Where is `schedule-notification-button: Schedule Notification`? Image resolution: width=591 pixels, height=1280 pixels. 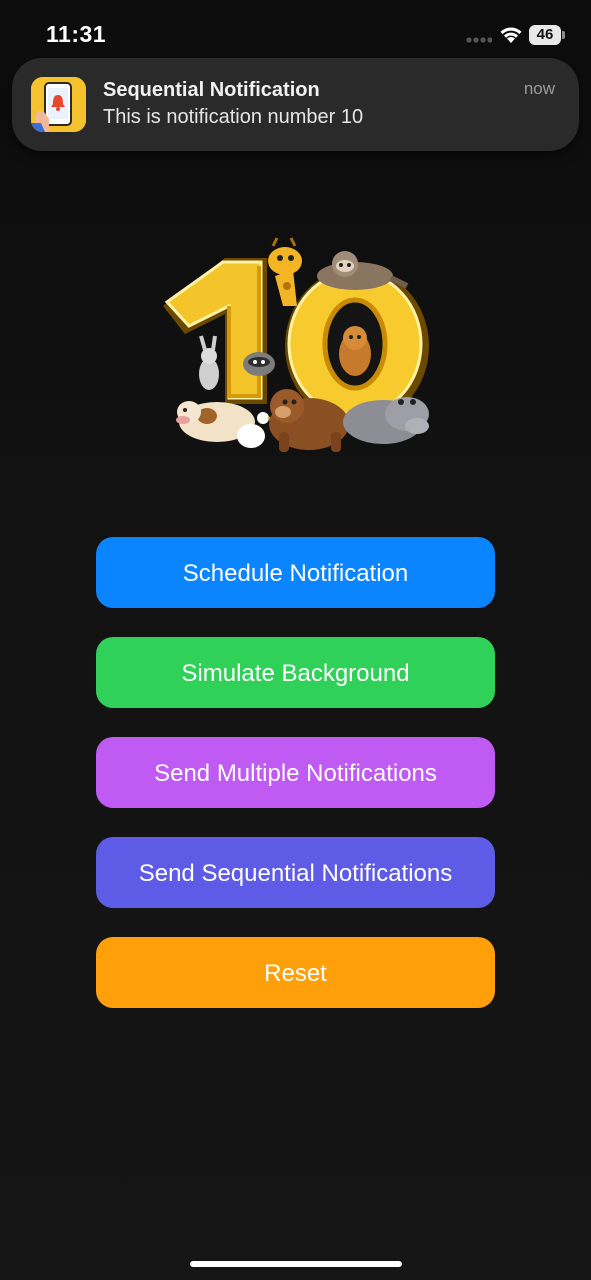
schedule-notification-button: Schedule Notification is located at coordinates (295, 572).